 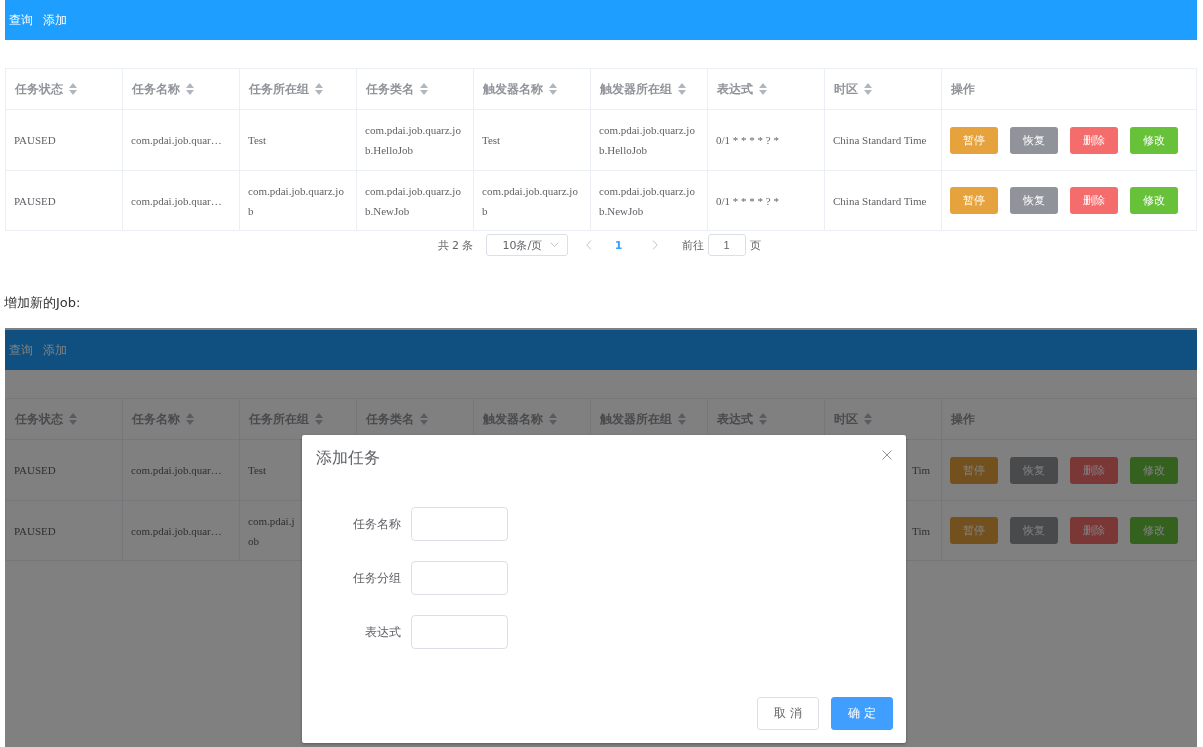 I want to click on dialog-title: 添加任务, so click(x=348, y=458).